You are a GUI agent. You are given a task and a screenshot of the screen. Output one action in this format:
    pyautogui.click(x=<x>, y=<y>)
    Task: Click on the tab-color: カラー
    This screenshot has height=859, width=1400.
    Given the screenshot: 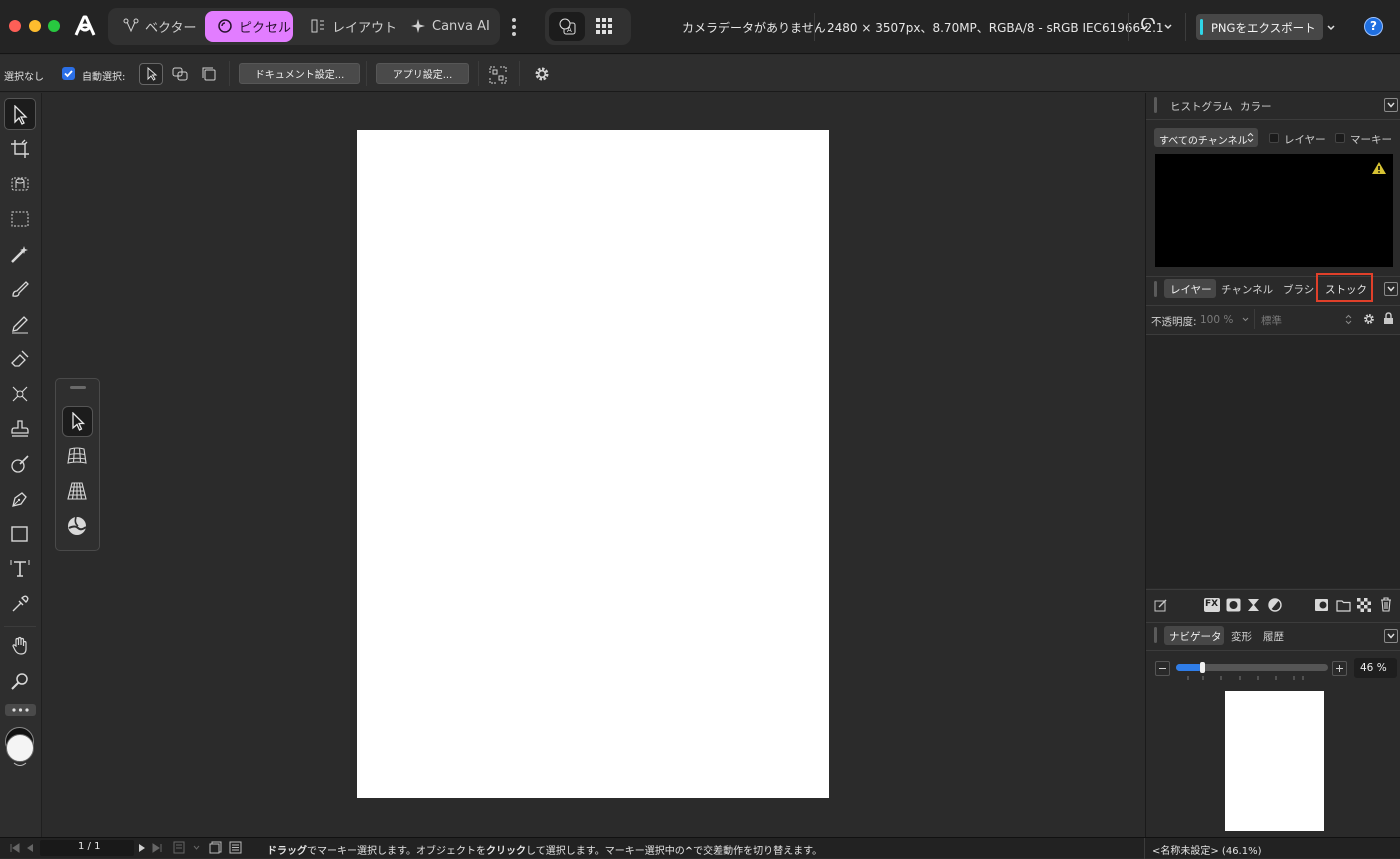 What is the action you would take?
    pyautogui.click(x=1256, y=106)
    